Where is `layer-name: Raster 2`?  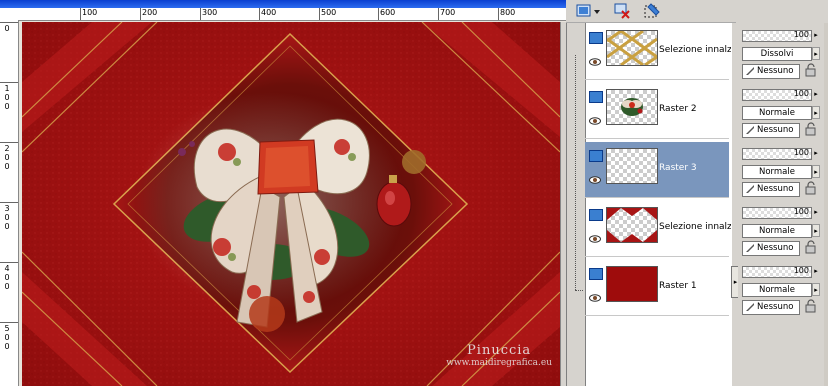
layer-name: Raster 2 is located at coordinates (695, 109).